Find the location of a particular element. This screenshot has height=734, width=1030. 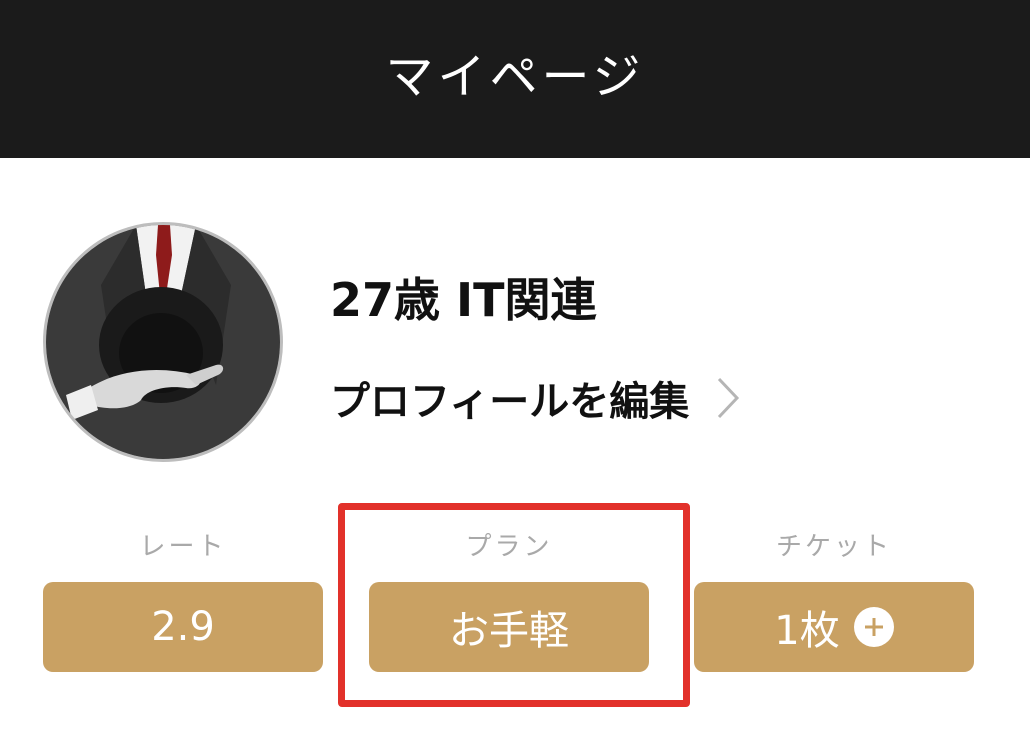

stat-ticket: チケット 1枚 is located at coordinates (834, 601).